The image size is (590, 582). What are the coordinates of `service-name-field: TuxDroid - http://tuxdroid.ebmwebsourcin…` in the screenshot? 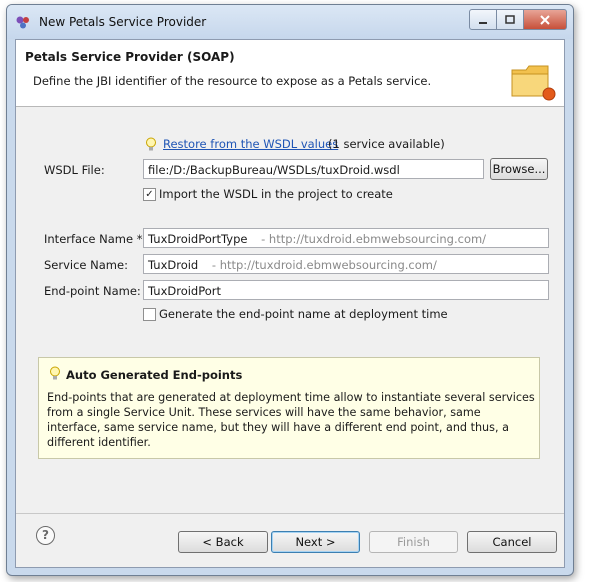 It's located at (346, 264).